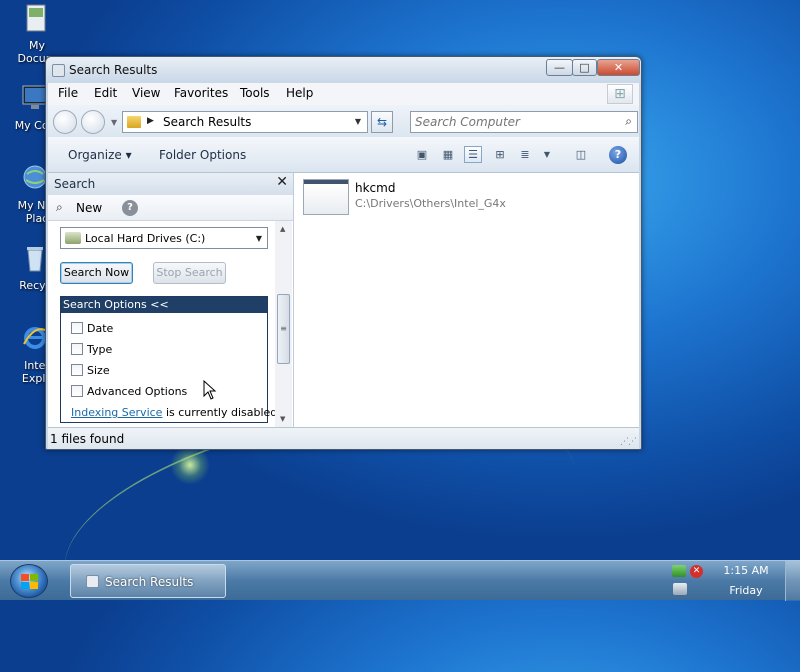 This screenshot has height=672, width=800. What do you see at coordinates (201, 93) in the screenshot?
I see `menu-favorites: Favorites` at bounding box center [201, 93].